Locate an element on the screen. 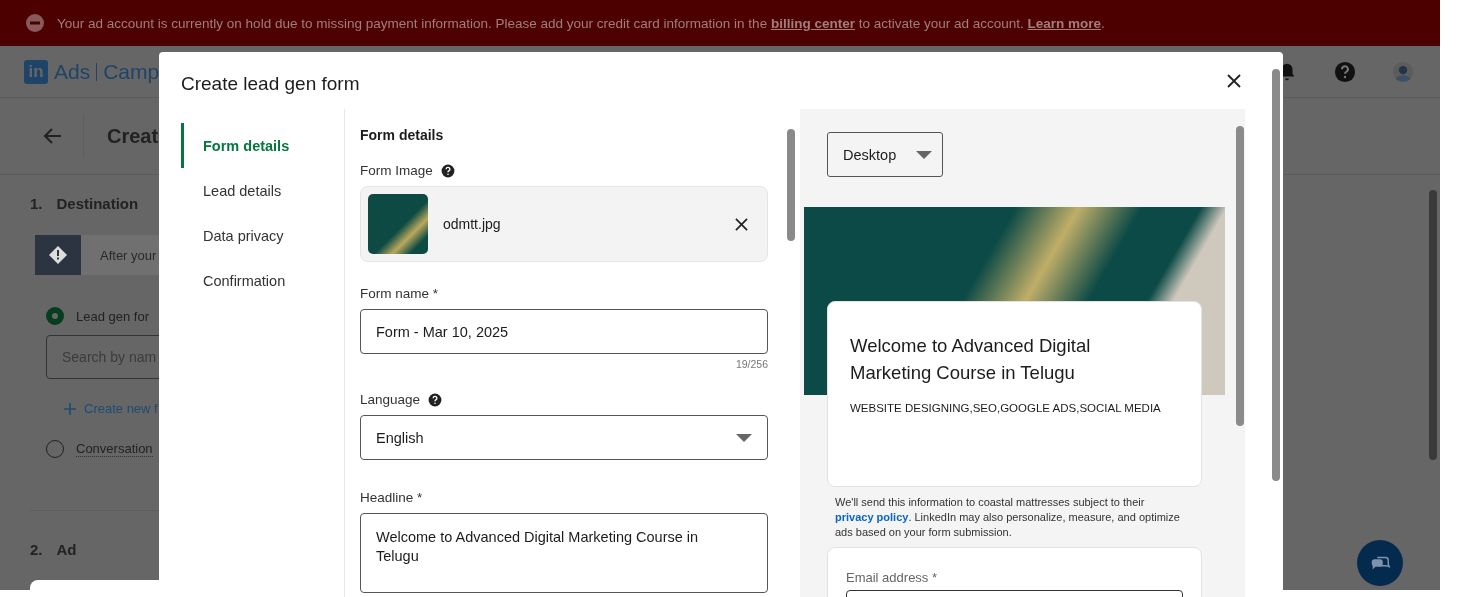 The height and width of the screenshot is (597, 1466). preview-details: WEBSITE DESIGNING,SEO,GOOGLE ADS,SOCIAL MEDIA is located at coordinates (1006, 408).